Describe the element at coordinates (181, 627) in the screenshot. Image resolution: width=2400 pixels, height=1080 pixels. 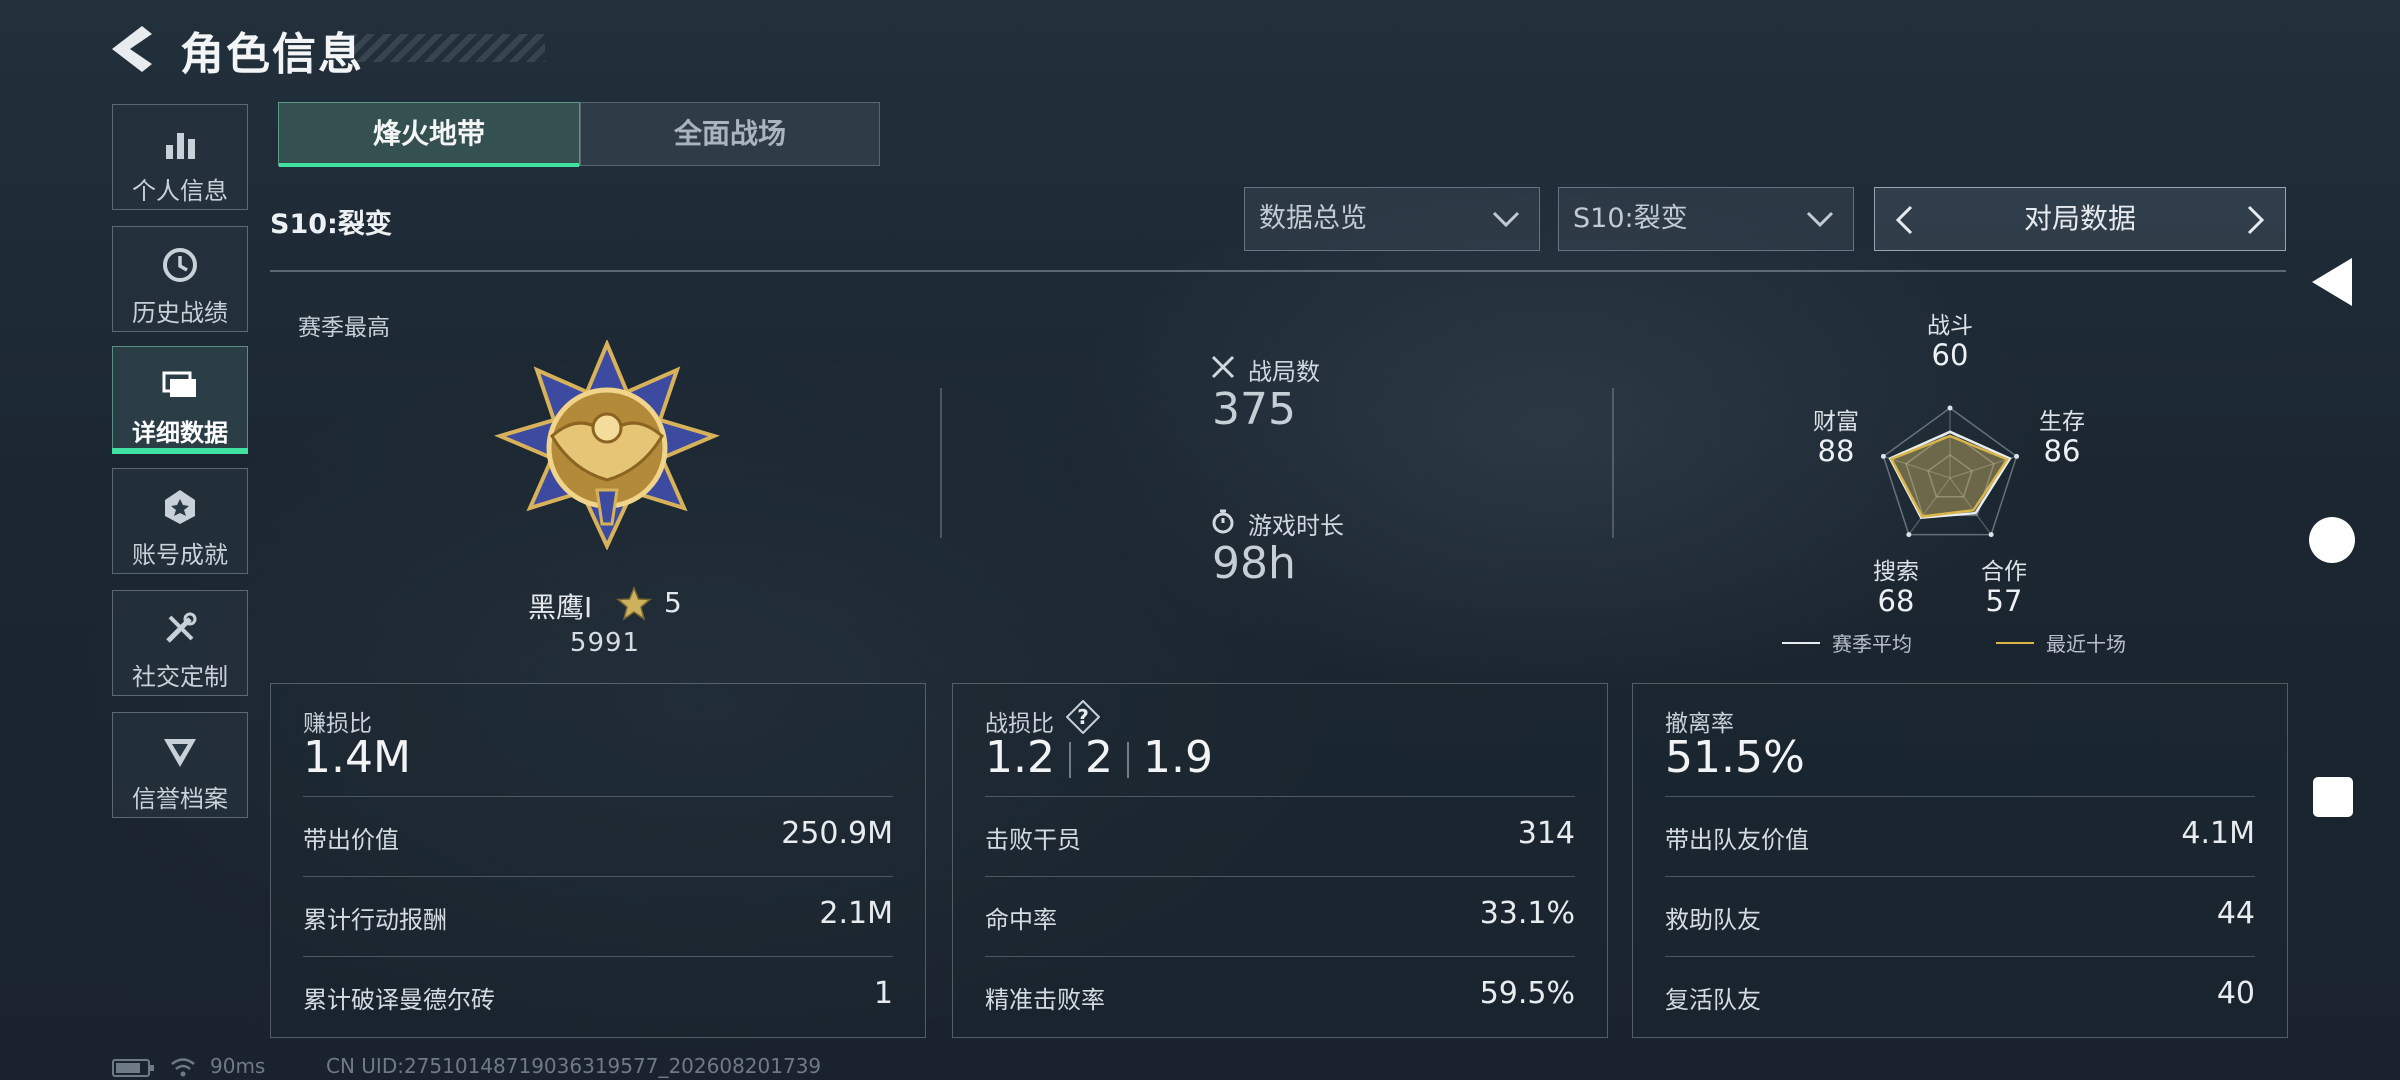
I see `tools-icon` at that location.